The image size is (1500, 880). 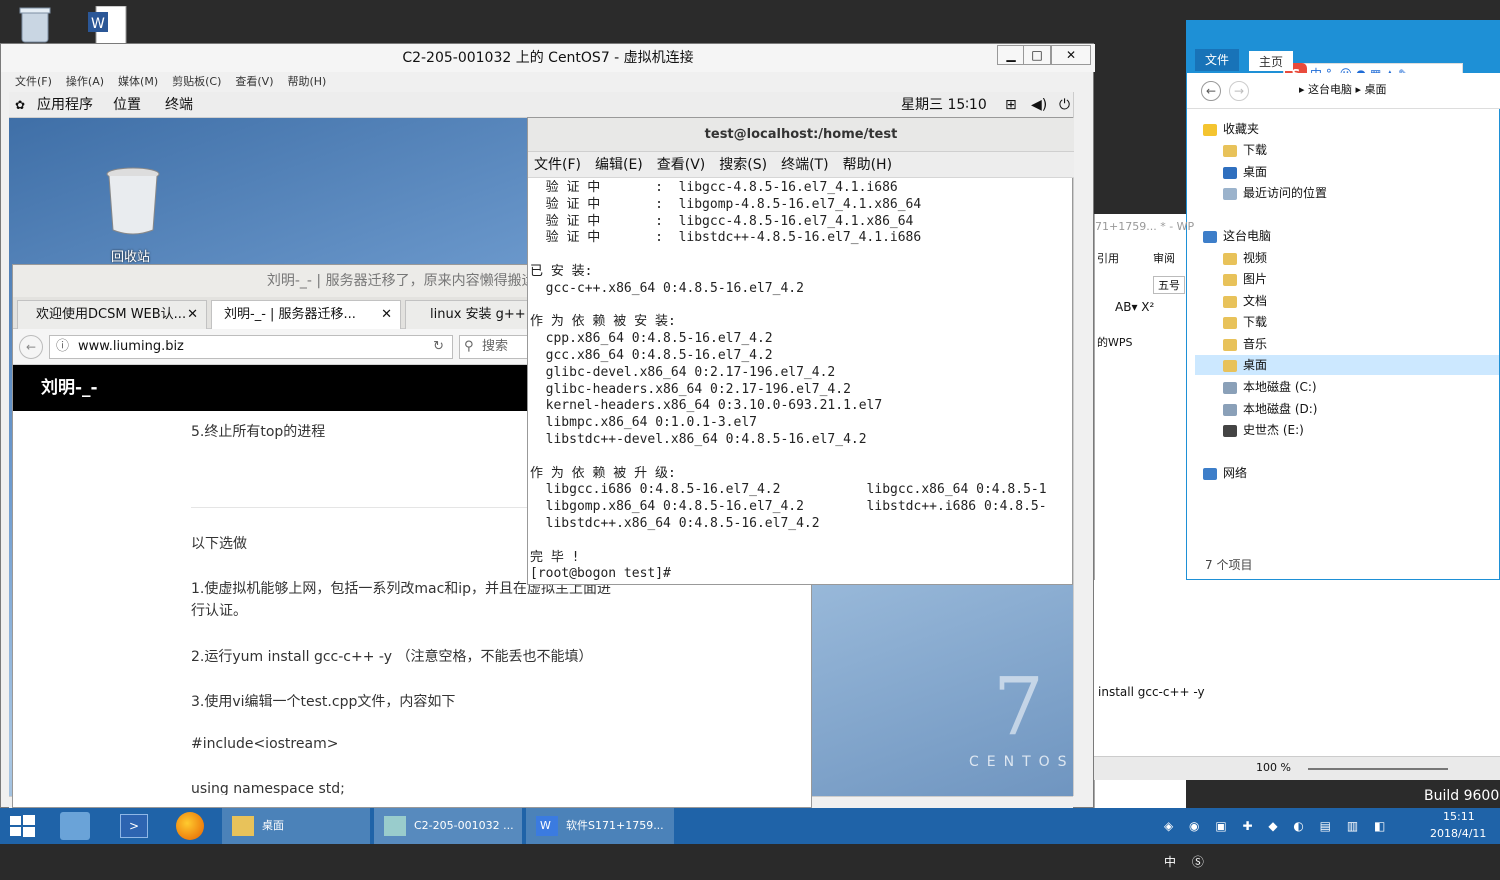 I want to click on tree-pc-item-selected: 桌面, so click(x=1347, y=365).